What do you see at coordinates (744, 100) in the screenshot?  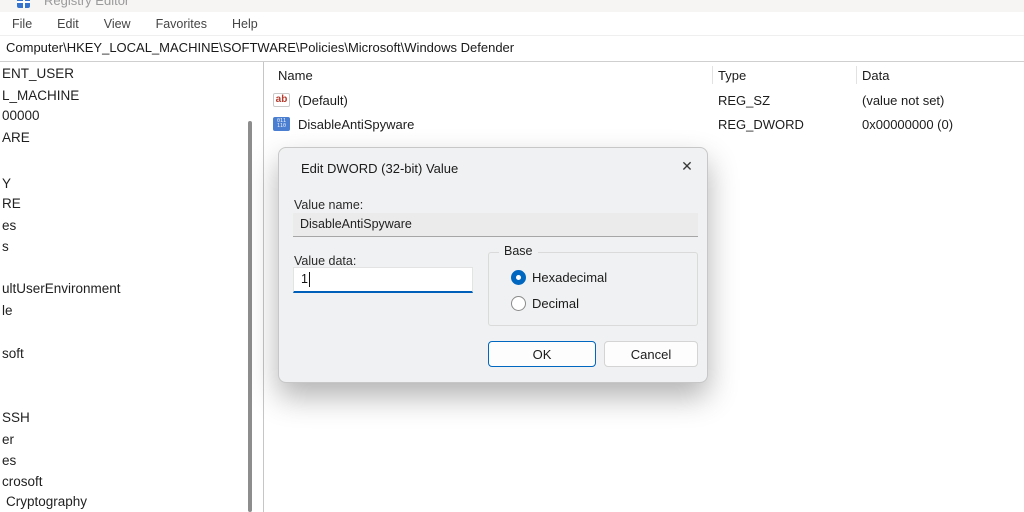 I see `value-type: REG_SZ` at bounding box center [744, 100].